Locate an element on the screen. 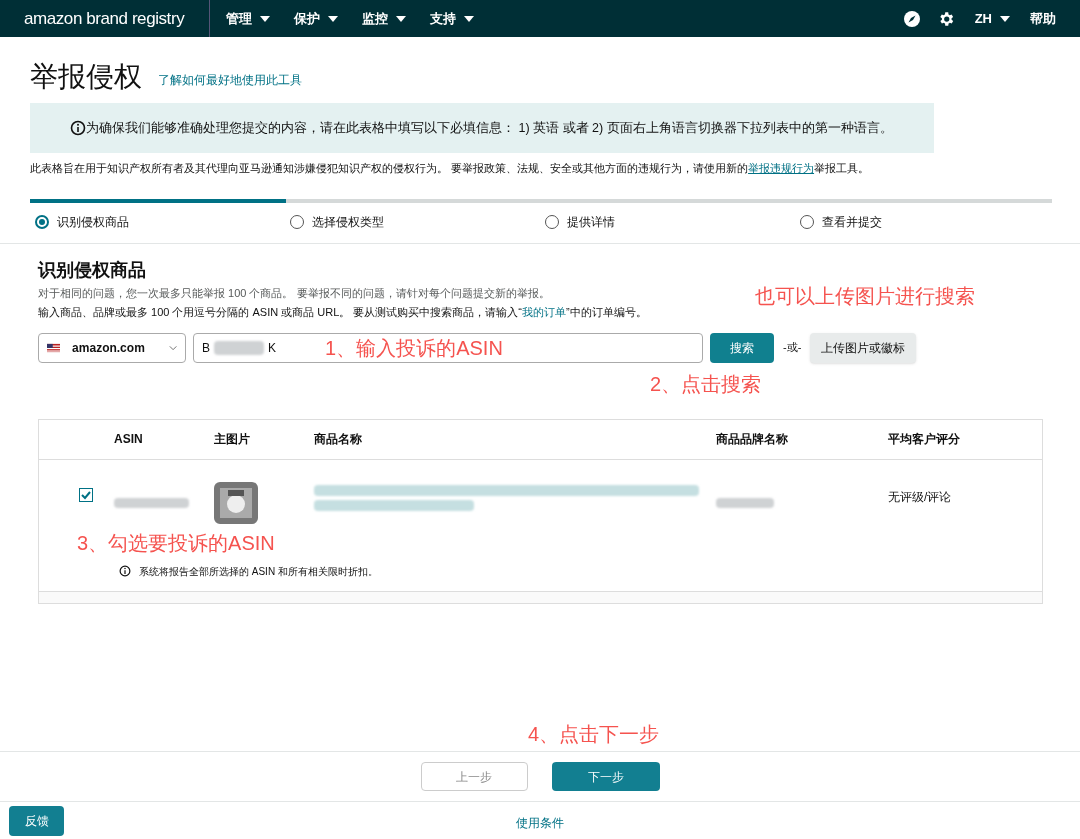  brand-logo: amazon brand registry is located at coordinates (116, 18).